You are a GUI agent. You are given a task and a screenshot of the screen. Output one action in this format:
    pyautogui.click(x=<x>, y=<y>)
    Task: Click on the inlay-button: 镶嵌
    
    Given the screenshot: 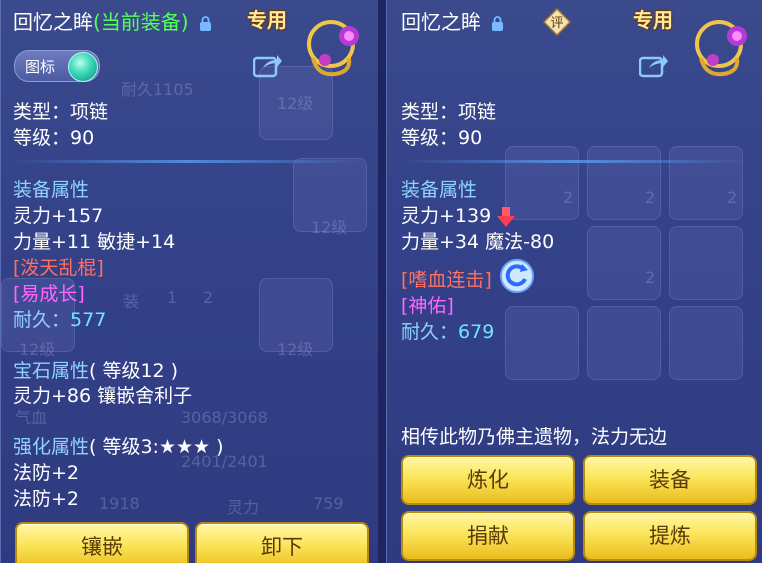 What is the action you would take?
    pyautogui.click(x=102, y=542)
    